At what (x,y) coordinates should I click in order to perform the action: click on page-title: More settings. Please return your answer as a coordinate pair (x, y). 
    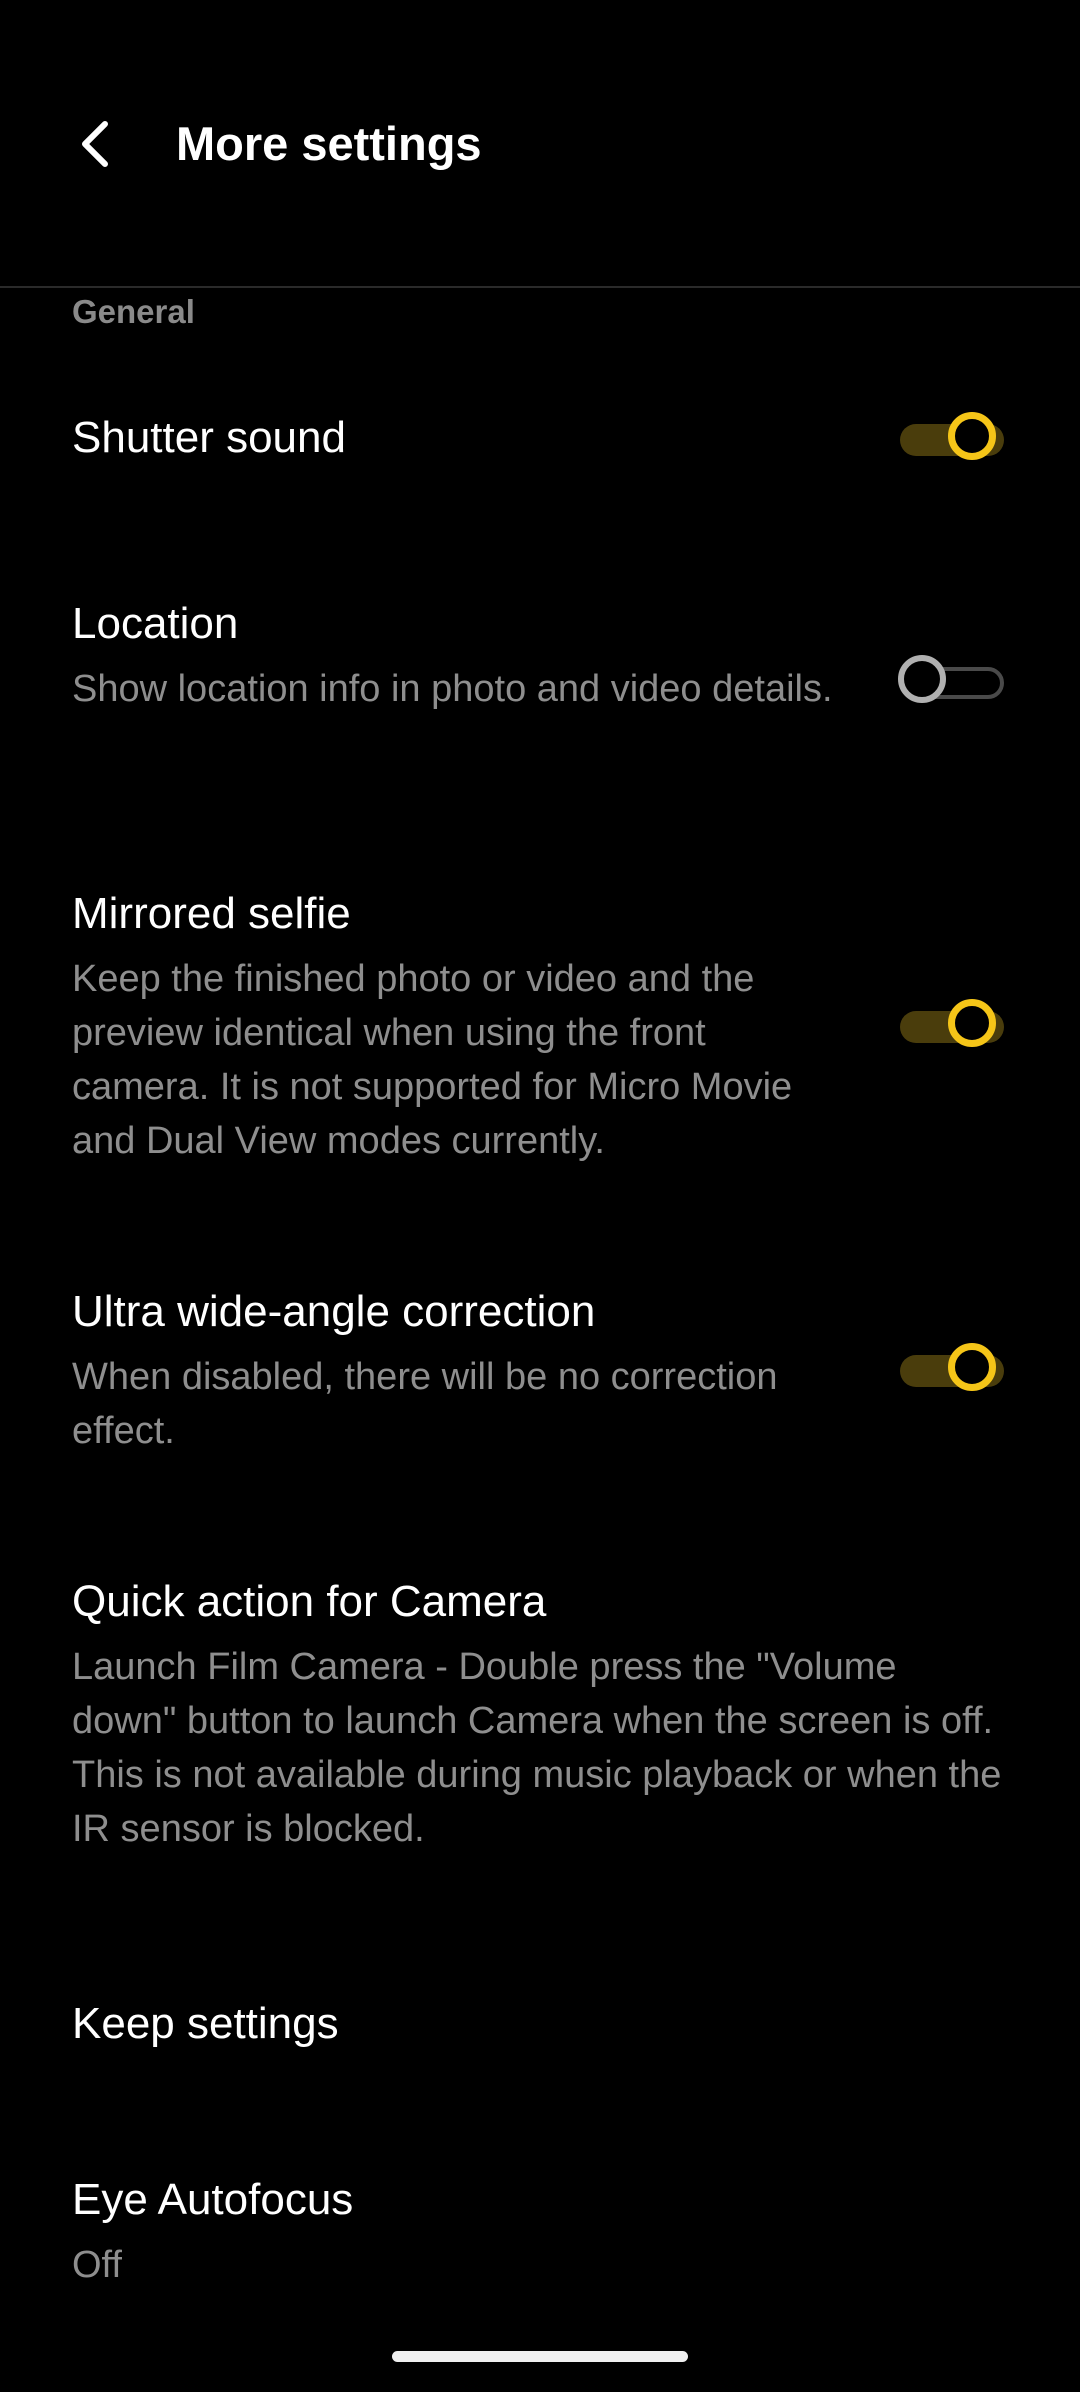
    Looking at the image, I should click on (329, 143).